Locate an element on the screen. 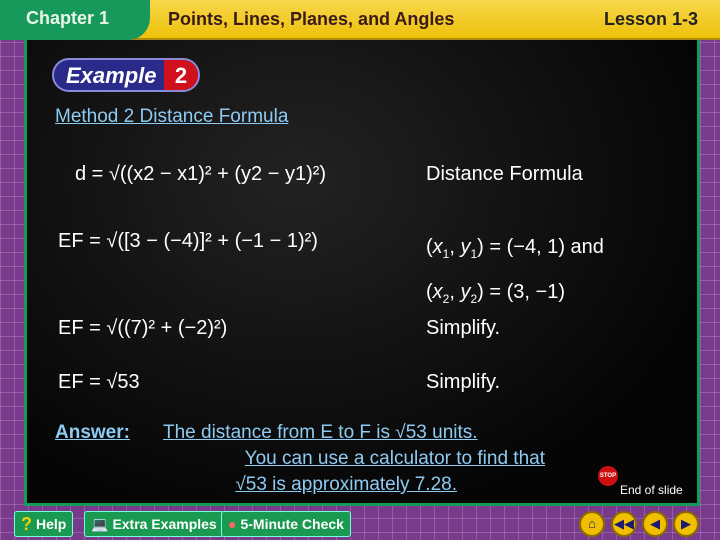 The height and width of the screenshot is (540, 720). chapter-tab: Chapter 1 is located at coordinates (75, 20).